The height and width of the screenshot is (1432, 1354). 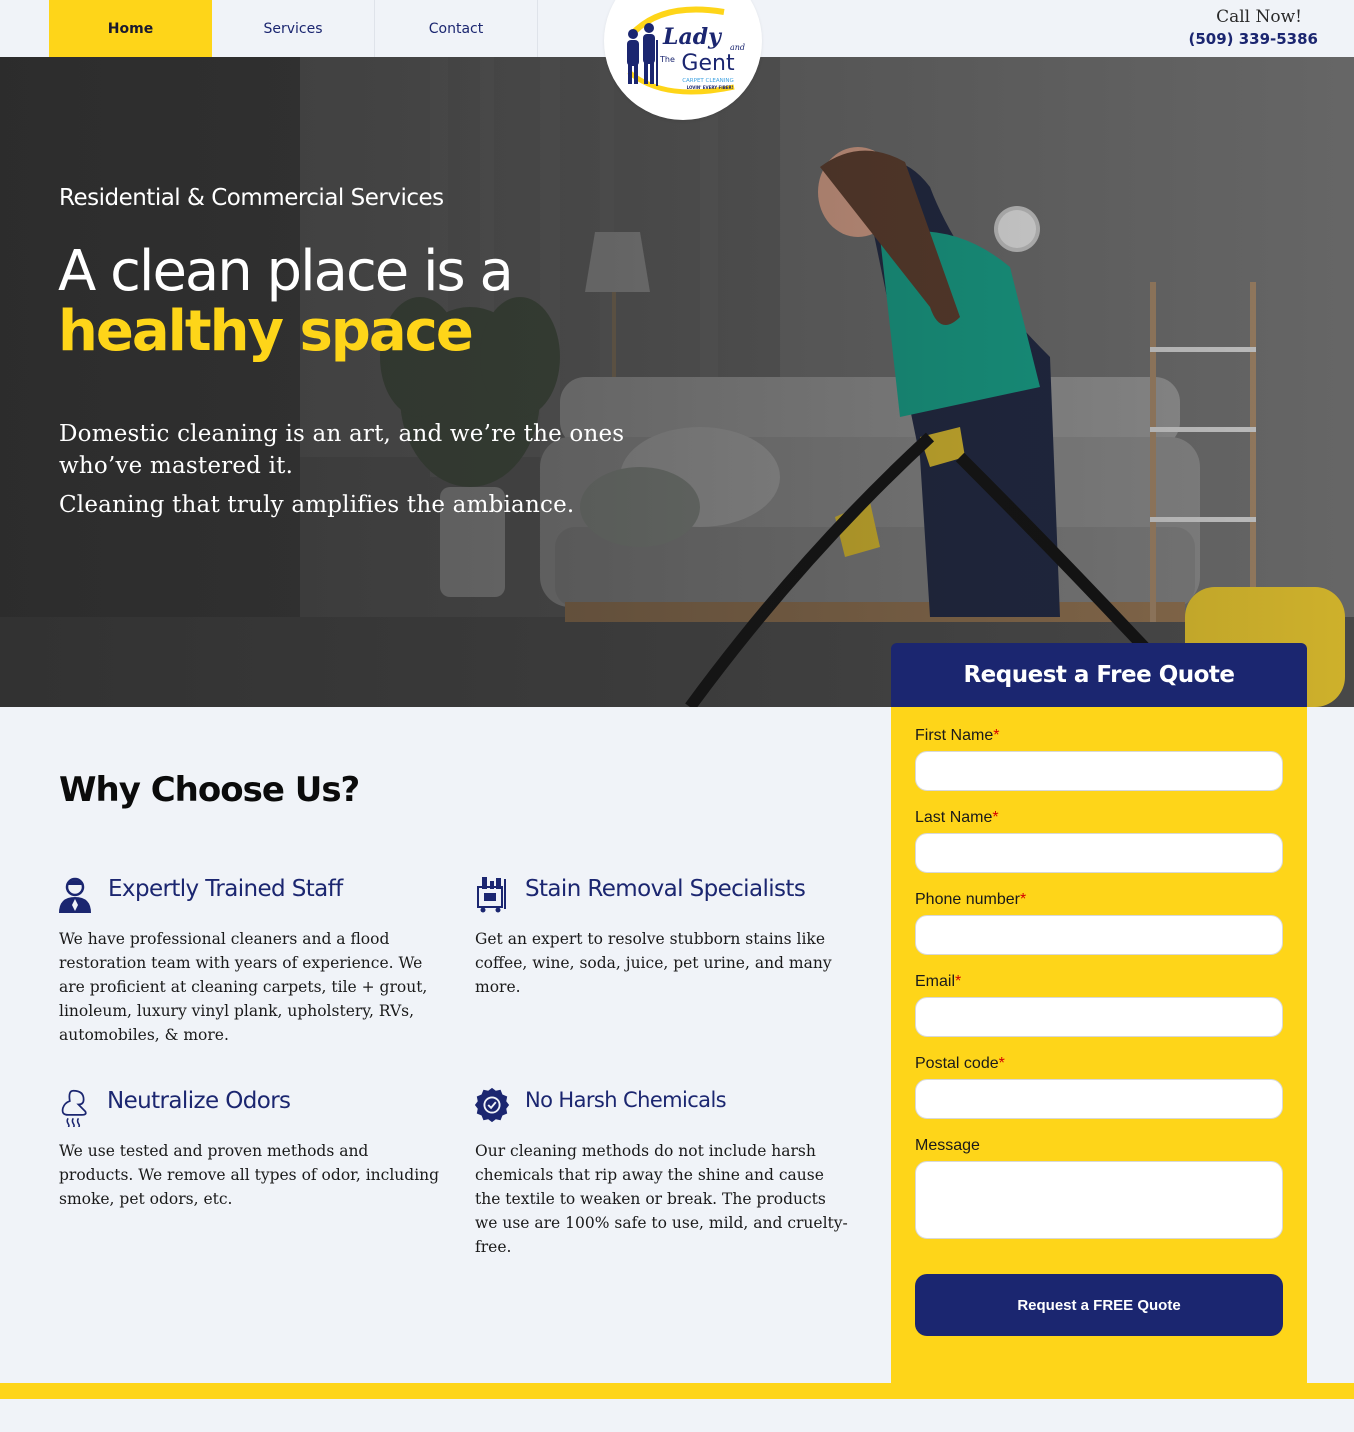 What do you see at coordinates (1259, 17) in the screenshot?
I see `call-now-label: Call Now!` at bounding box center [1259, 17].